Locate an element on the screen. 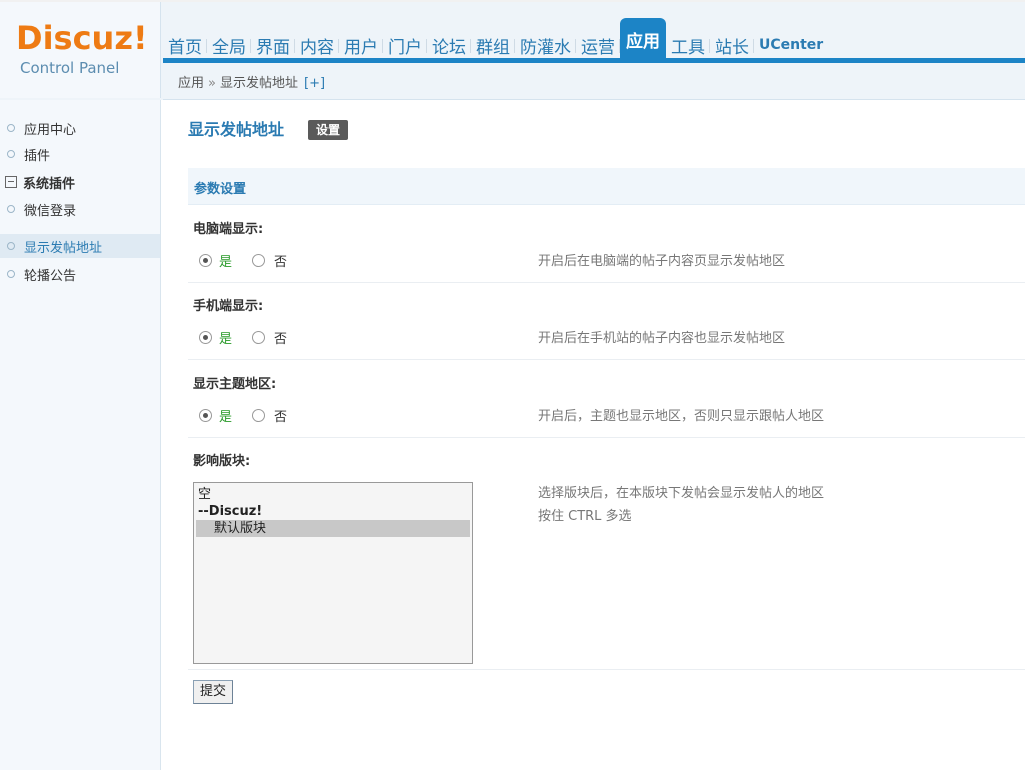  collapse-icon is located at coordinates (11, 182).